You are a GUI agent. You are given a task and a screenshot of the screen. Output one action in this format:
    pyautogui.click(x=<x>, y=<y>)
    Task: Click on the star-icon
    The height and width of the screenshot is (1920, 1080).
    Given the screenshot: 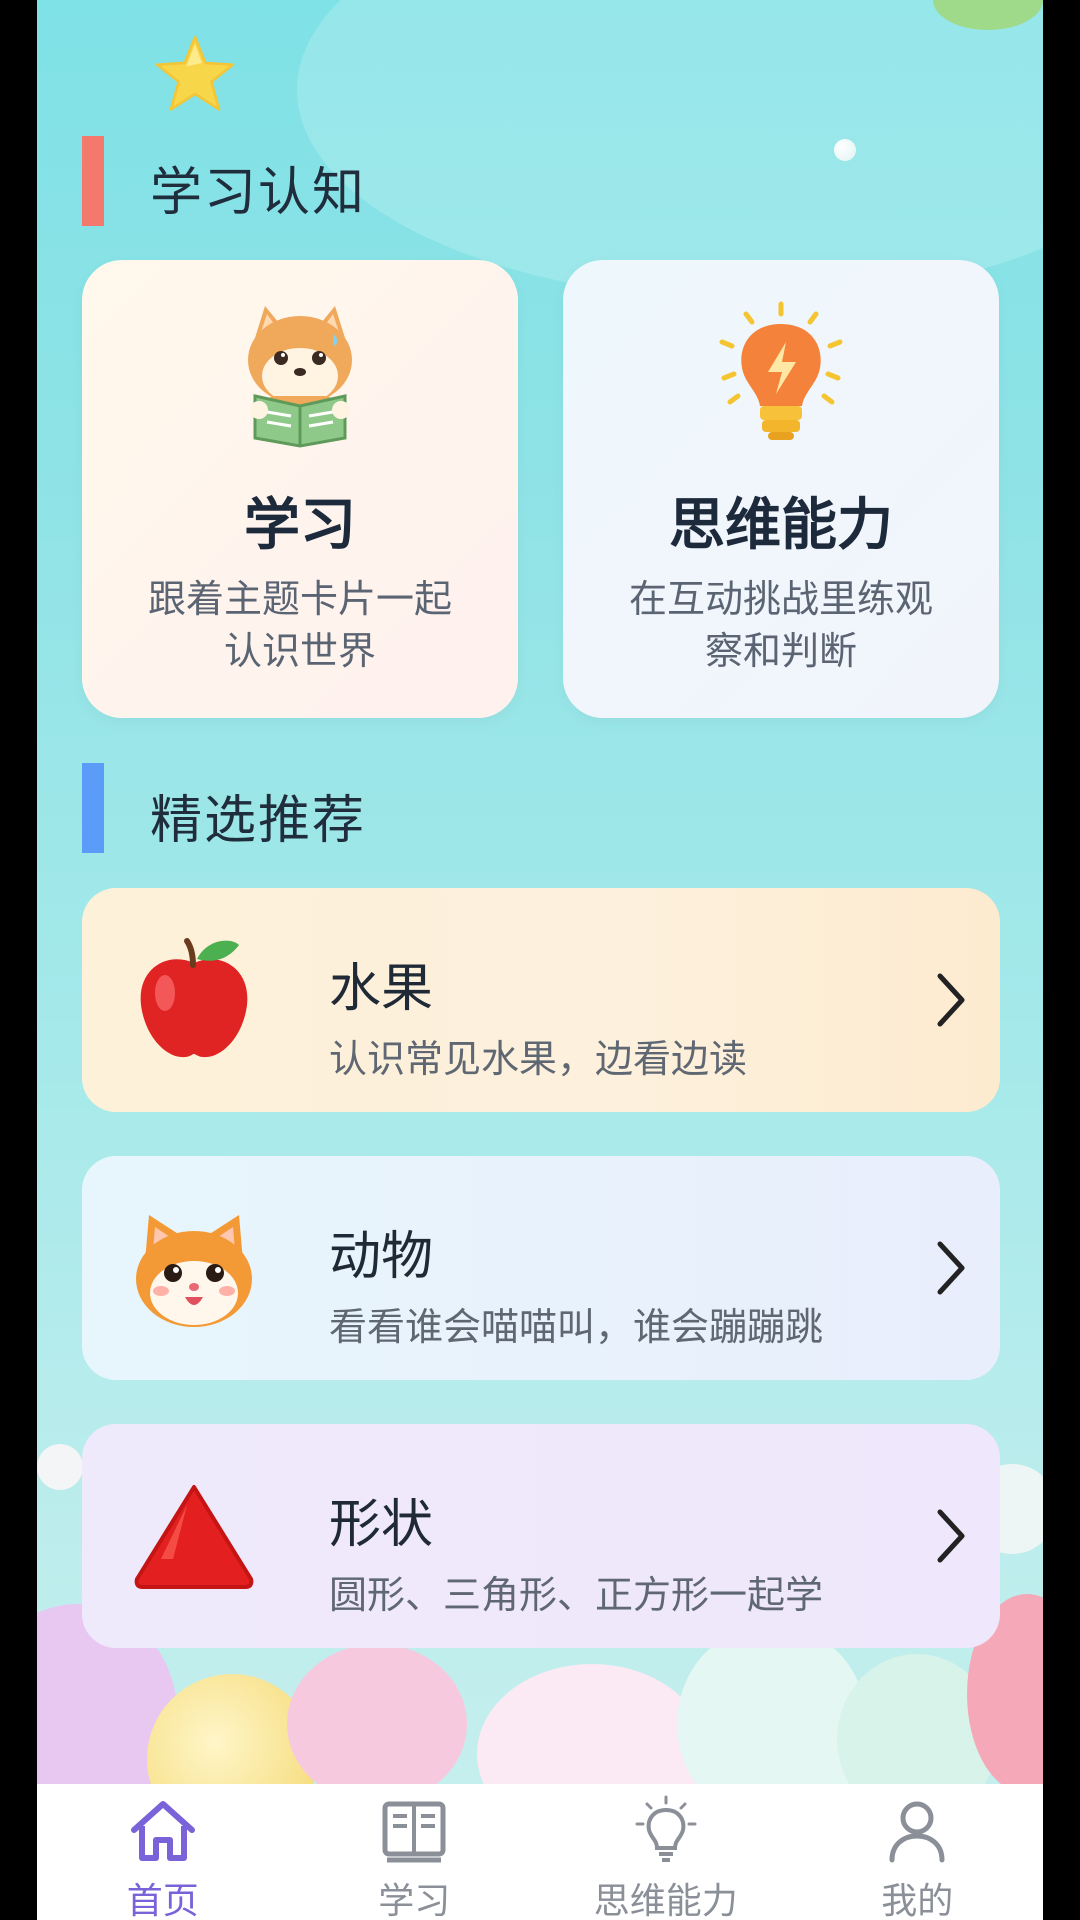 What is the action you would take?
    pyautogui.click(x=195, y=73)
    